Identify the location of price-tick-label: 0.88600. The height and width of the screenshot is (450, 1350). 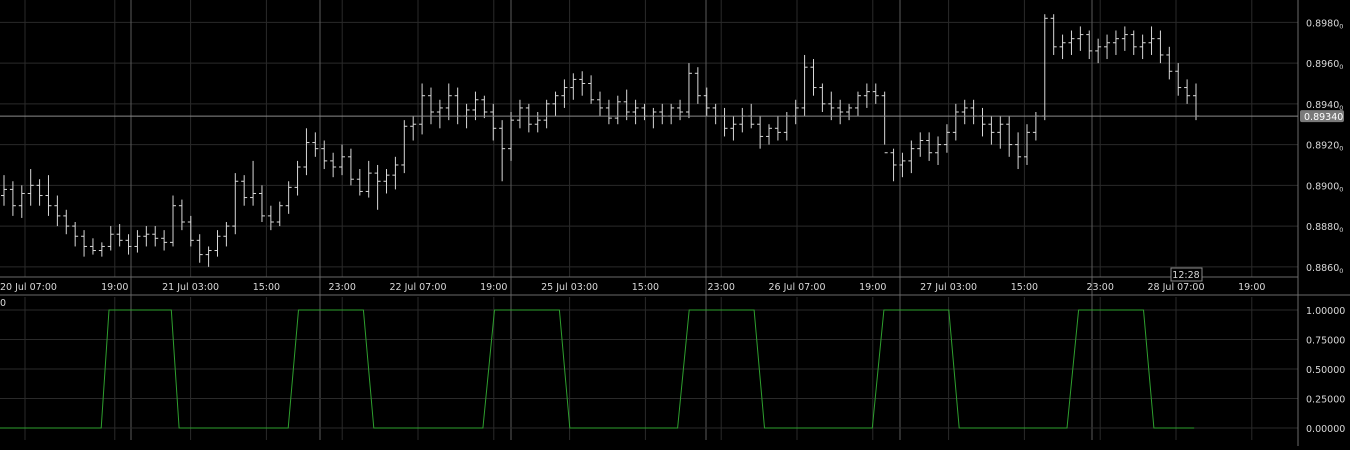
(1324, 269).